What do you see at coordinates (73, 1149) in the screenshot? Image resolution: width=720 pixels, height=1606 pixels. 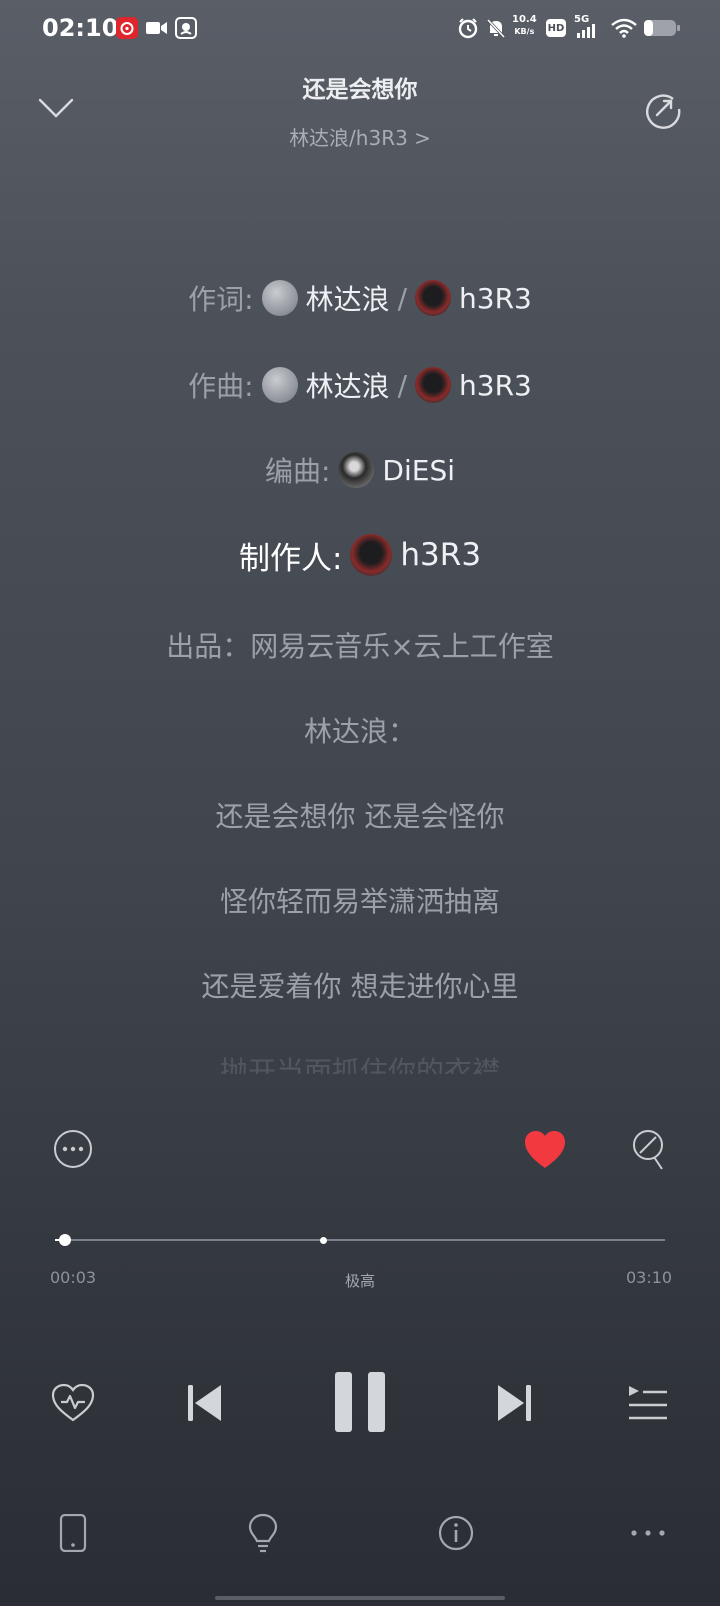 I see `more-options-icon` at bounding box center [73, 1149].